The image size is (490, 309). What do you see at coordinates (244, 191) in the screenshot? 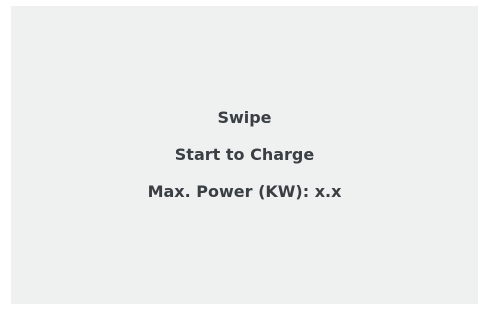
I see `max-power-readout: Max. Power (KW): x.x` at bounding box center [244, 191].